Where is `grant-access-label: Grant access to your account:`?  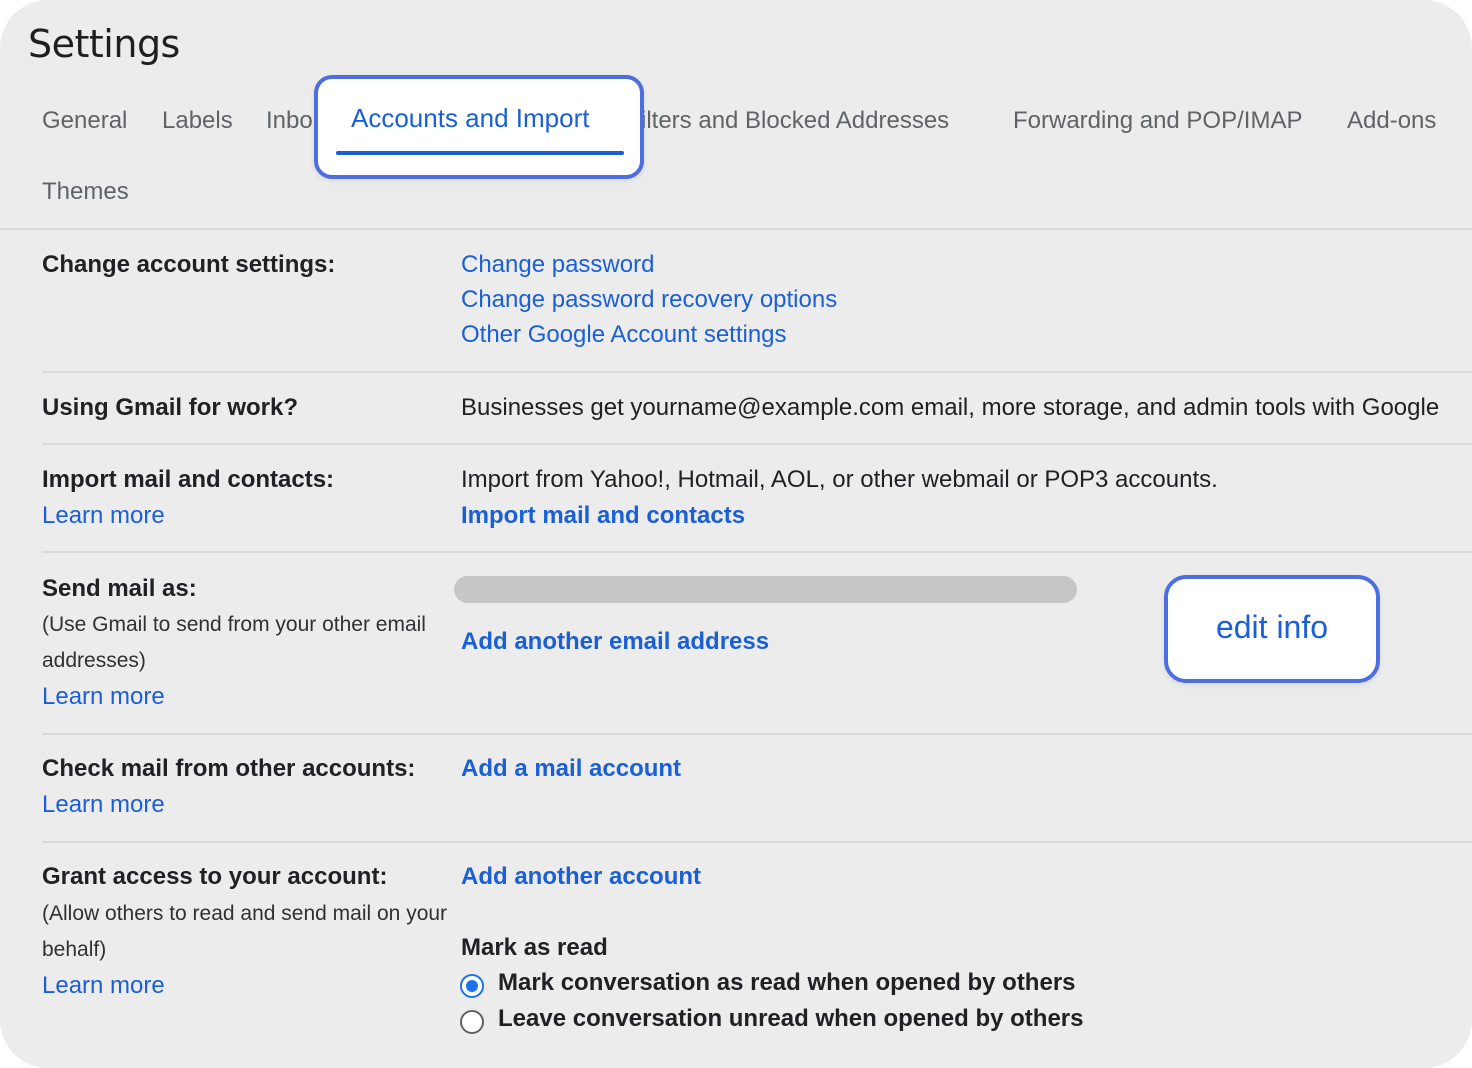 grant-access-label: Grant access to your account: is located at coordinates (215, 876).